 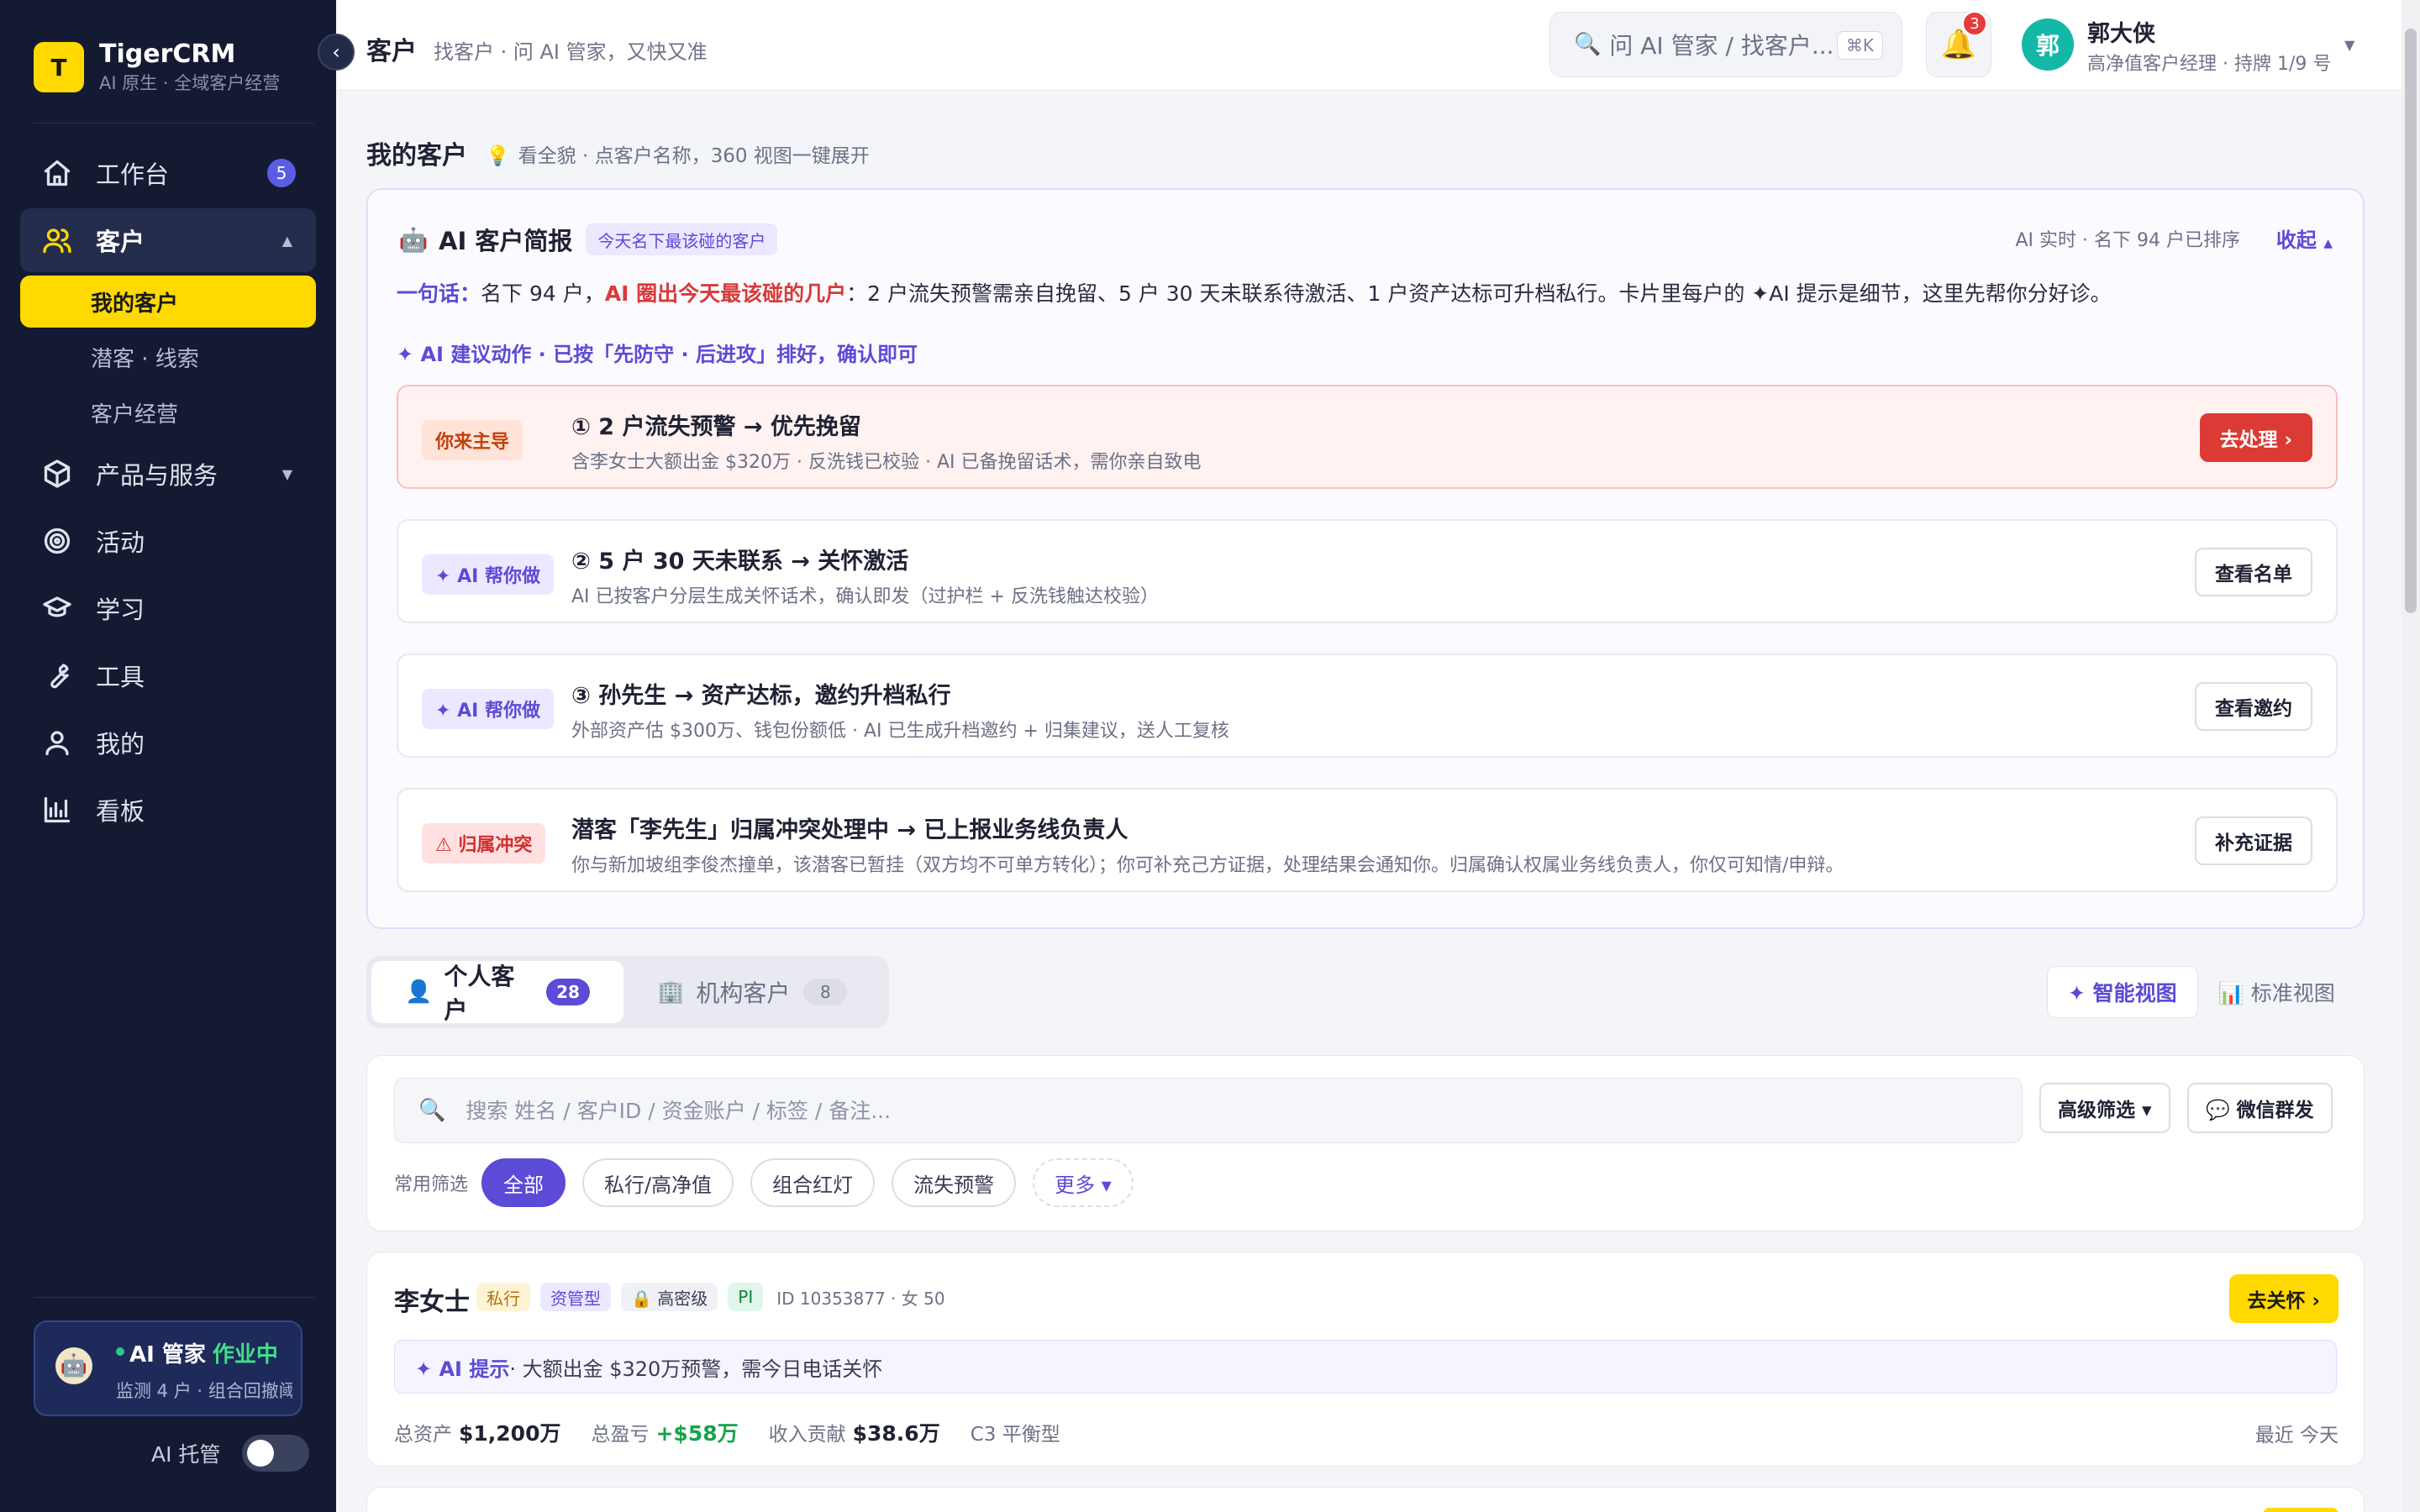 What do you see at coordinates (716, 427) in the screenshot?
I see `action-title: ① 2 户流失预警 → 优先挽留` at bounding box center [716, 427].